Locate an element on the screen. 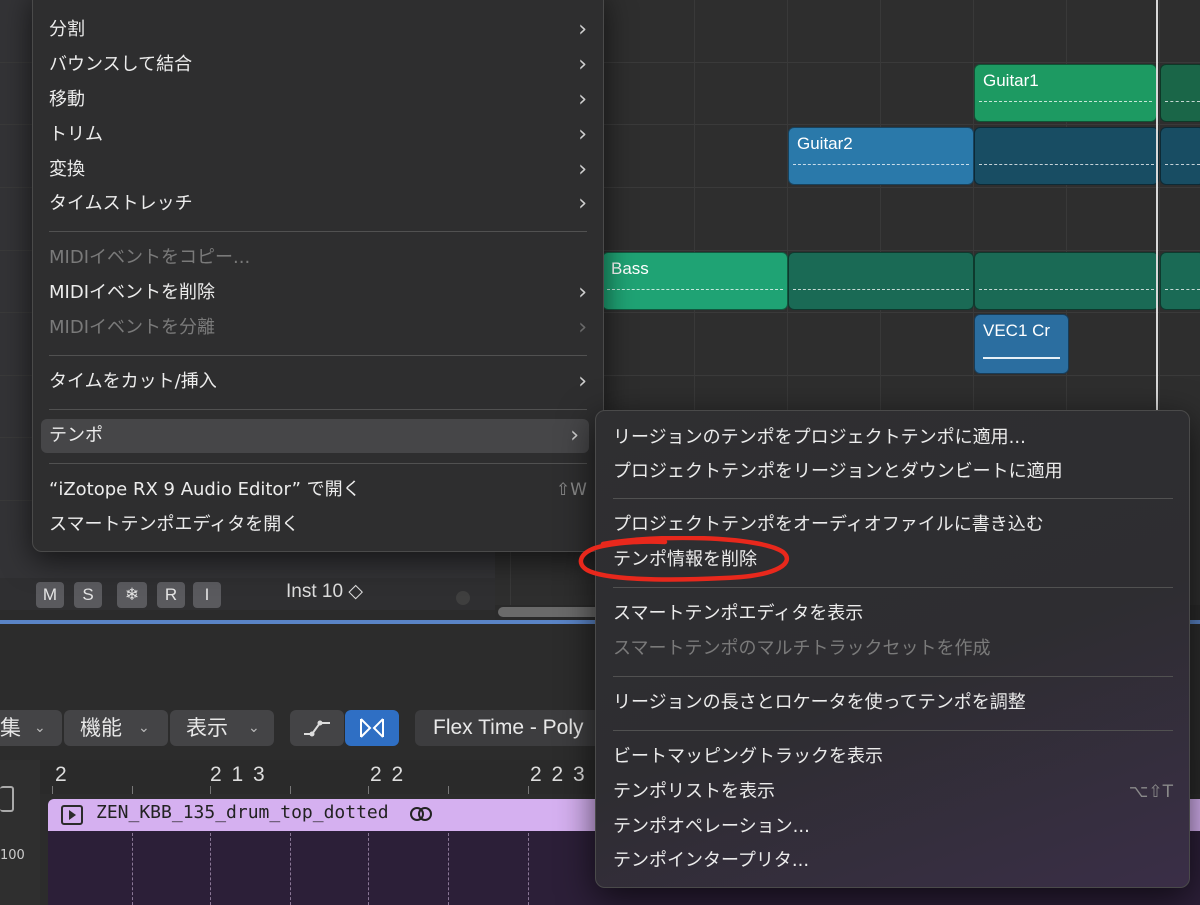 The height and width of the screenshot is (905, 1200). submenu-item-show-tempo-list: テンポリストを表示 ⌥⇧T is located at coordinates (893, 792).